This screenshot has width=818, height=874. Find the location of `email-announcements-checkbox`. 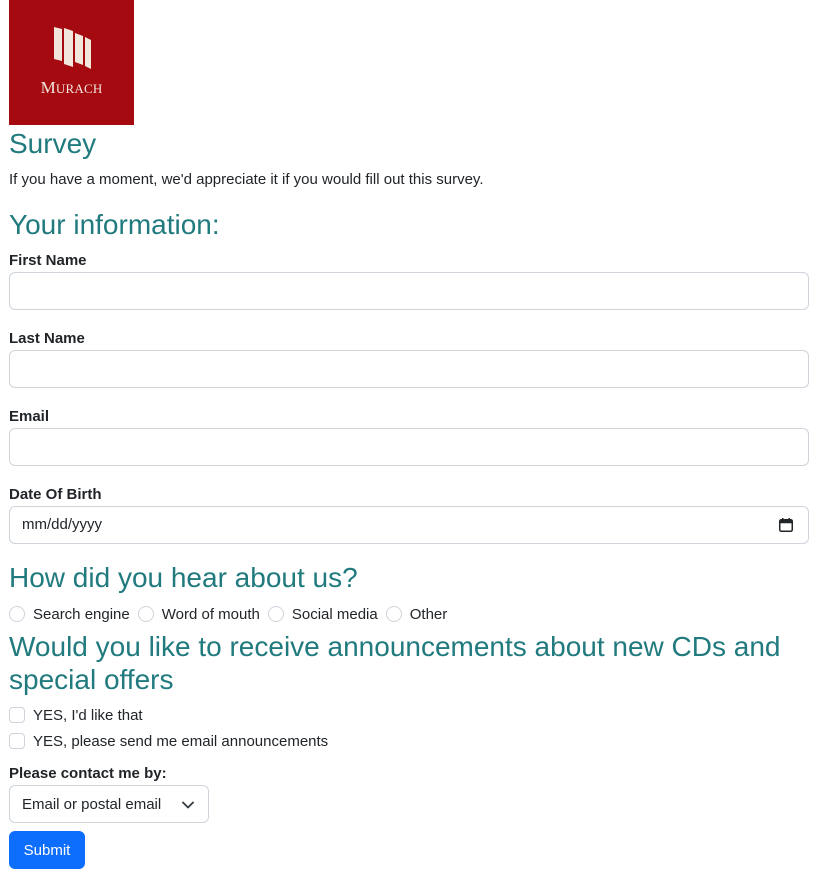

email-announcements-checkbox is located at coordinates (17, 741).